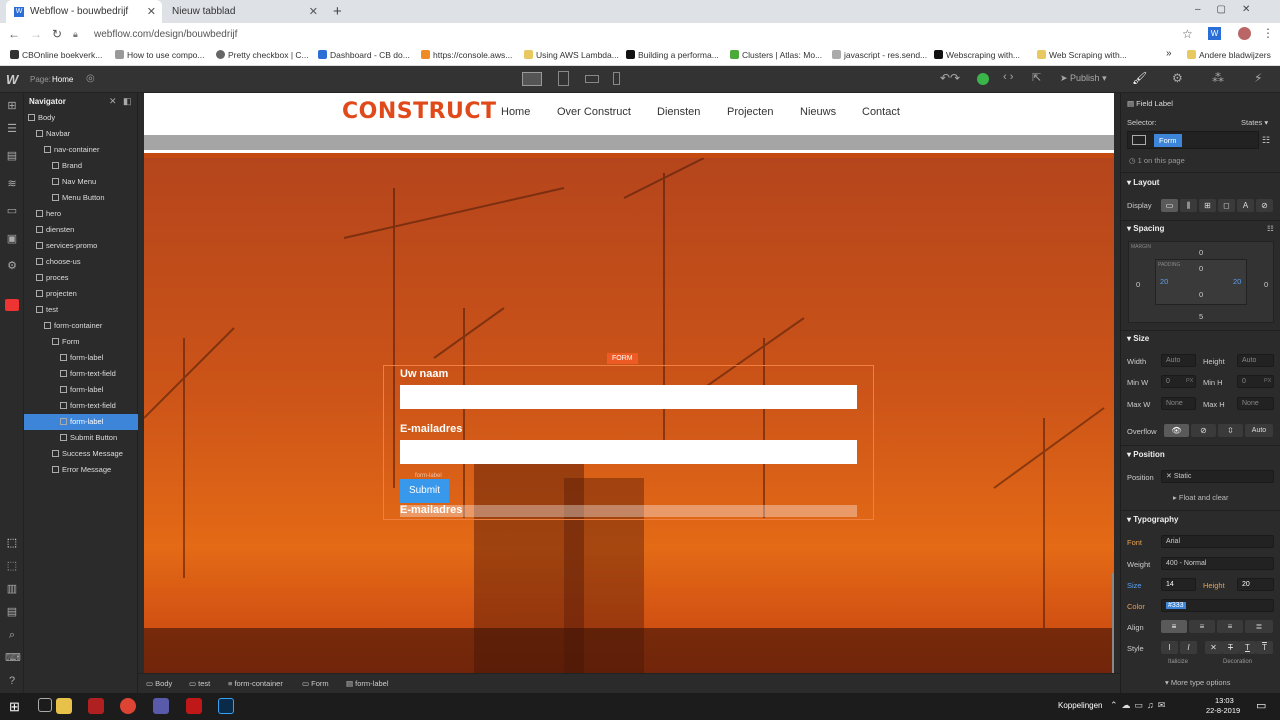 This screenshot has width=1280, height=720. What do you see at coordinates (12, 79) in the screenshot?
I see `webflow-logo-icon: W` at bounding box center [12, 79].